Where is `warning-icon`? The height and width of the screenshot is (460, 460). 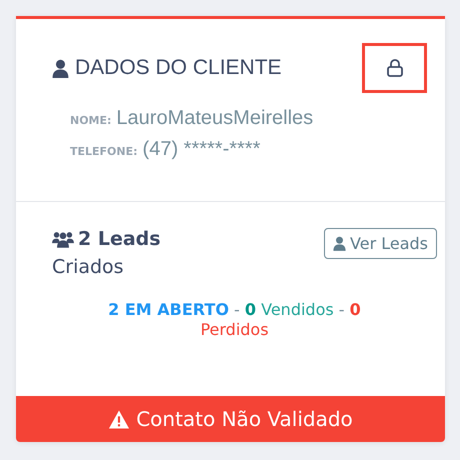 warning-icon is located at coordinates (119, 419).